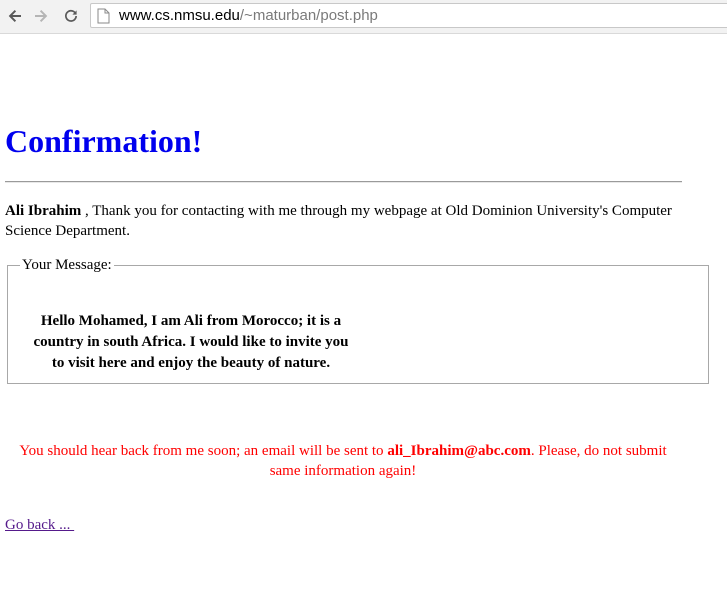 This screenshot has width=727, height=597. What do you see at coordinates (103, 18) in the screenshot?
I see `page-icon` at bounding box center [103, 18].